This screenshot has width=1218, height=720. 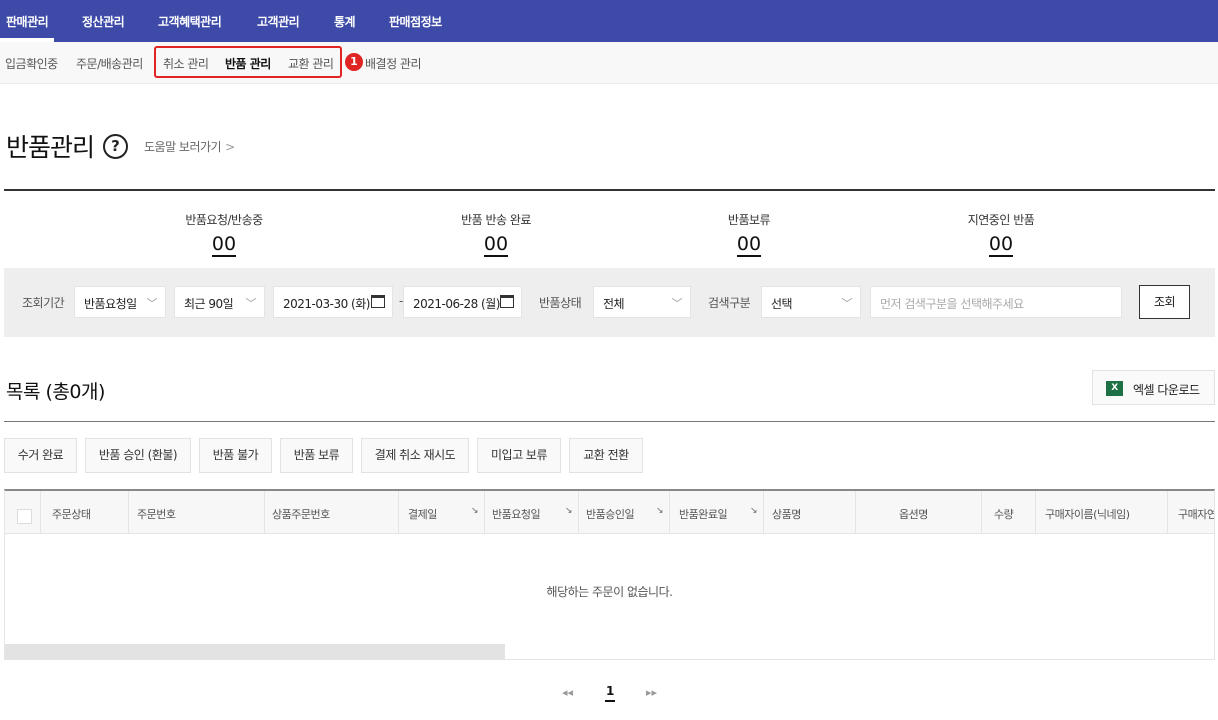 What do you see at coordinates (43, 303) in the screenshot?
I see `period-label: 조회기간` at bounding box center [43, 303].